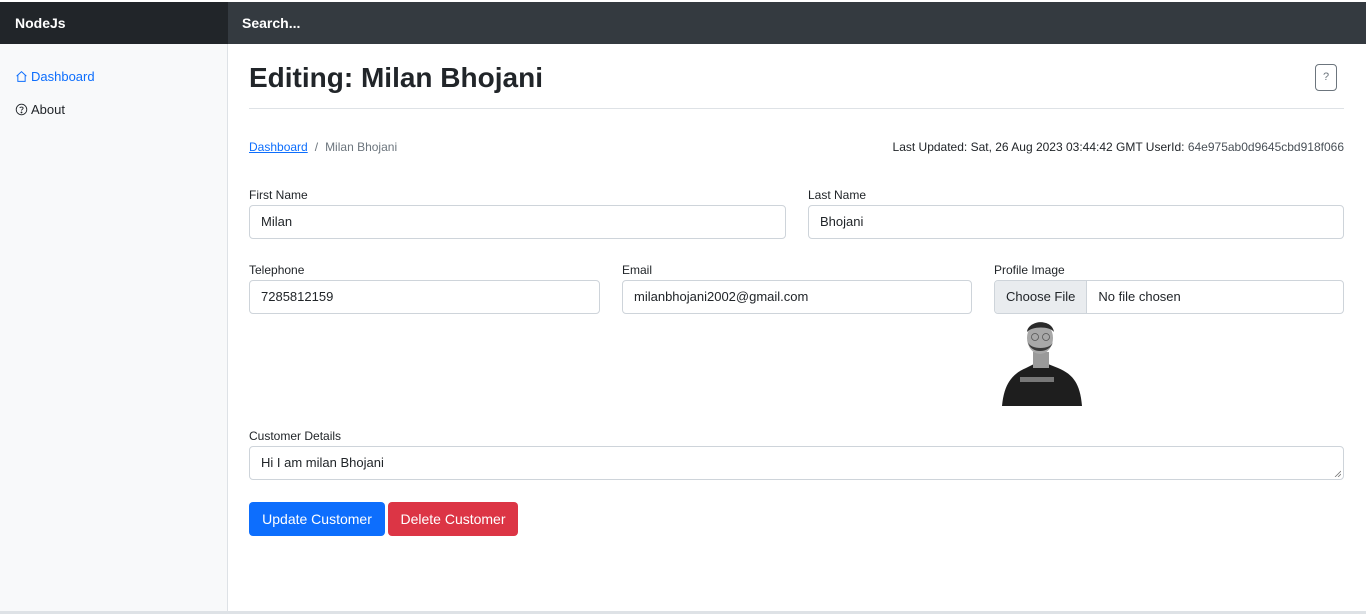 The width and height of the screenshot is (1366, 614). Describe the element at coordinates (114, 23) in the screenshot. I see `brand-logo: NodeJs` at that location.